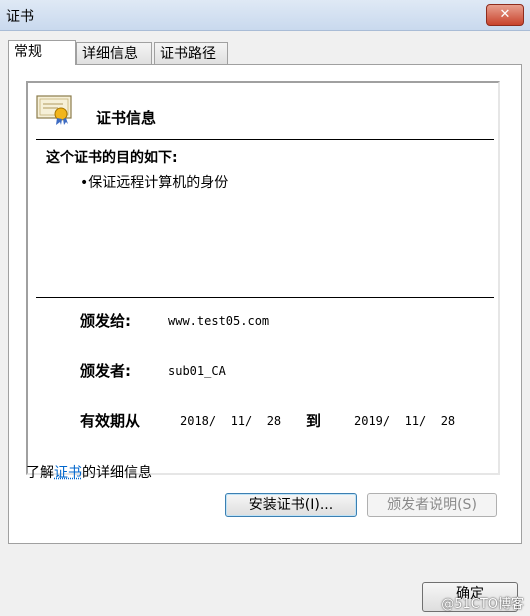 Image resolution: width=530 pixels, height=616 pixels. I want to click on tab-general-label: 常规, so click(28, 52).